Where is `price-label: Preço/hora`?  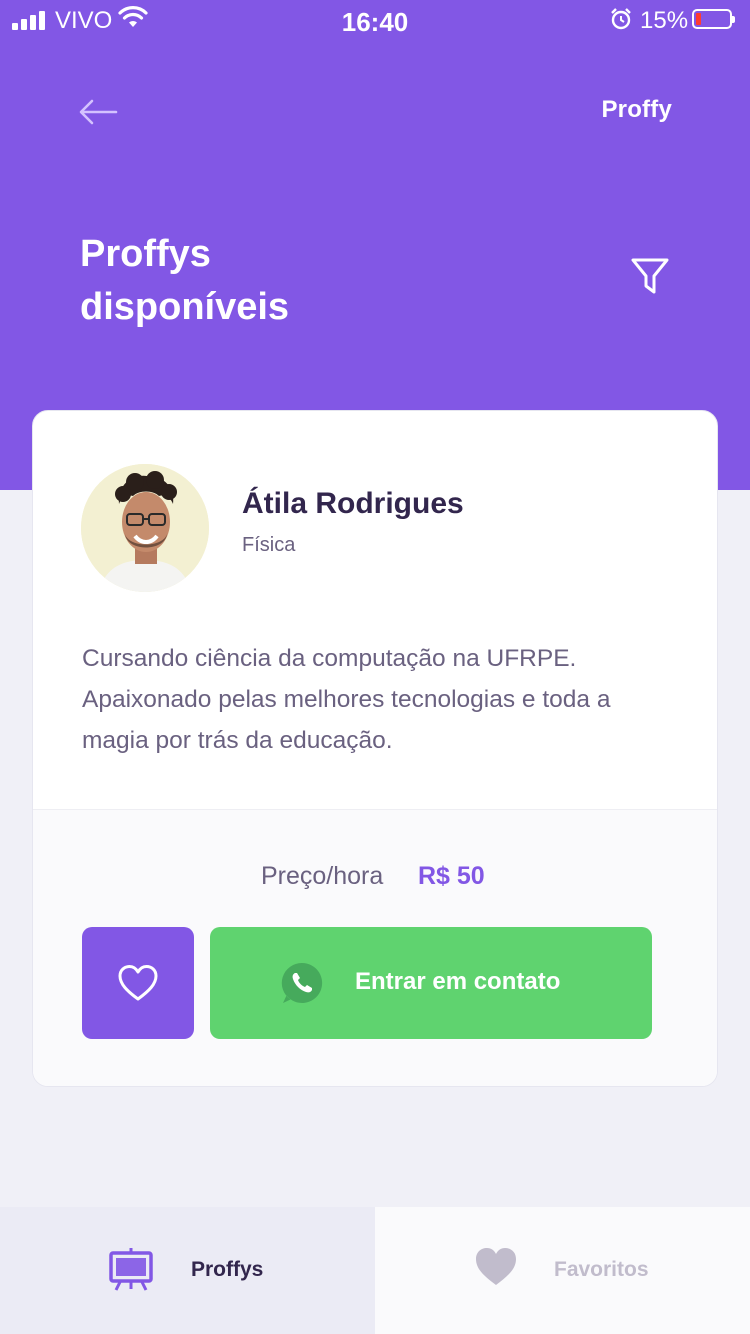 price-label: Preço/hora is located at coordinates (322, 876).